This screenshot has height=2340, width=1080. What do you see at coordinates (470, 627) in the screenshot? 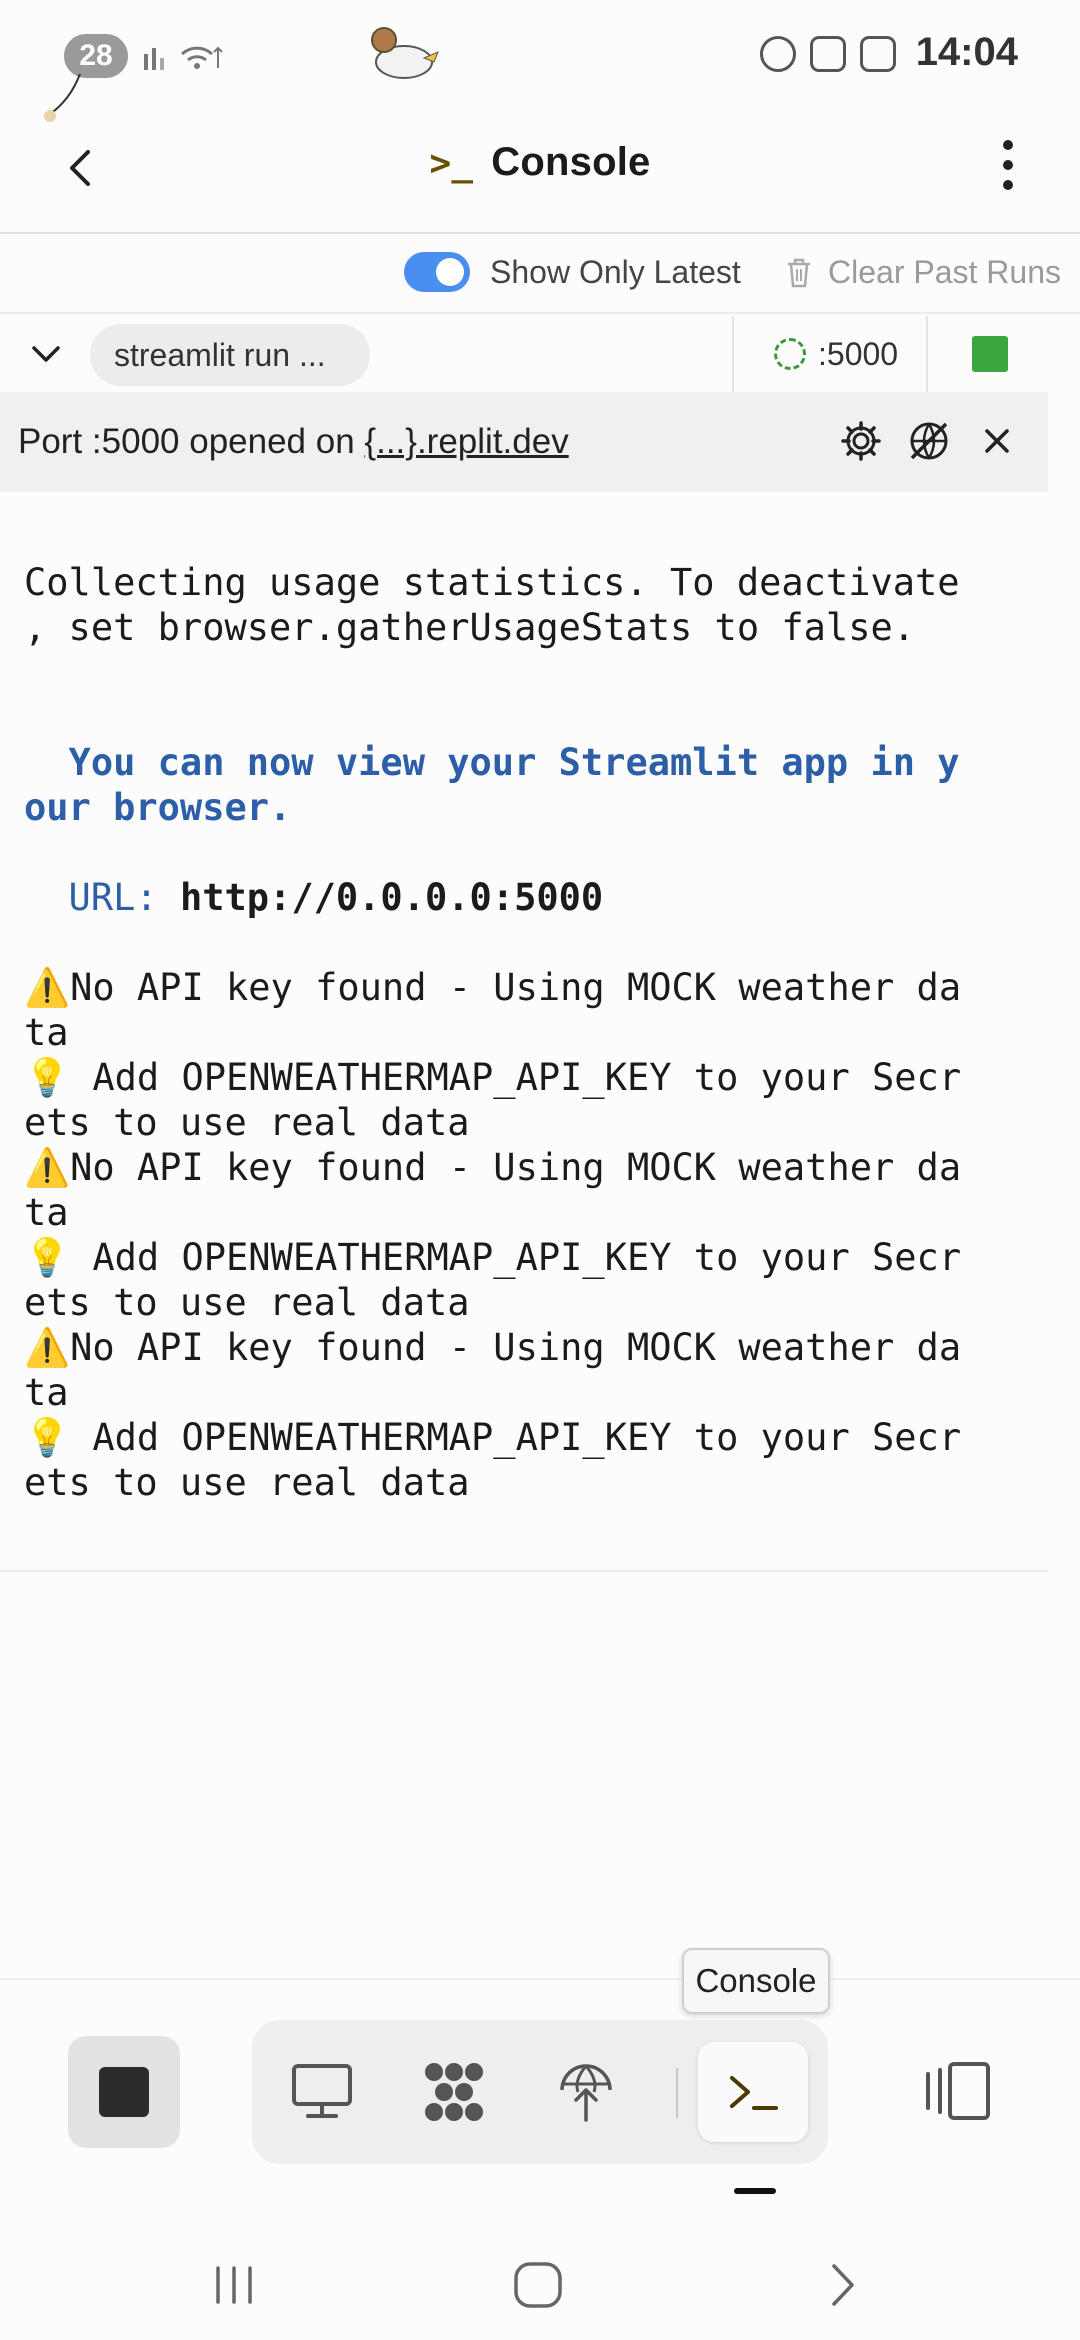
I see `console-line: , set browser.gatherUsageStats to false.` at bounding box center [470, 627].